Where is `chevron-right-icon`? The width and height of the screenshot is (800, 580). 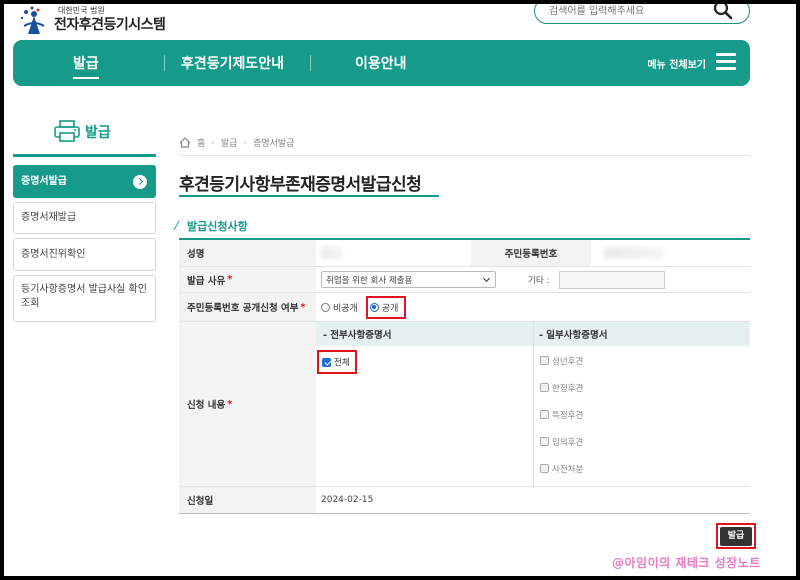
chevron-right-icon is located at coordinates (140, 182).